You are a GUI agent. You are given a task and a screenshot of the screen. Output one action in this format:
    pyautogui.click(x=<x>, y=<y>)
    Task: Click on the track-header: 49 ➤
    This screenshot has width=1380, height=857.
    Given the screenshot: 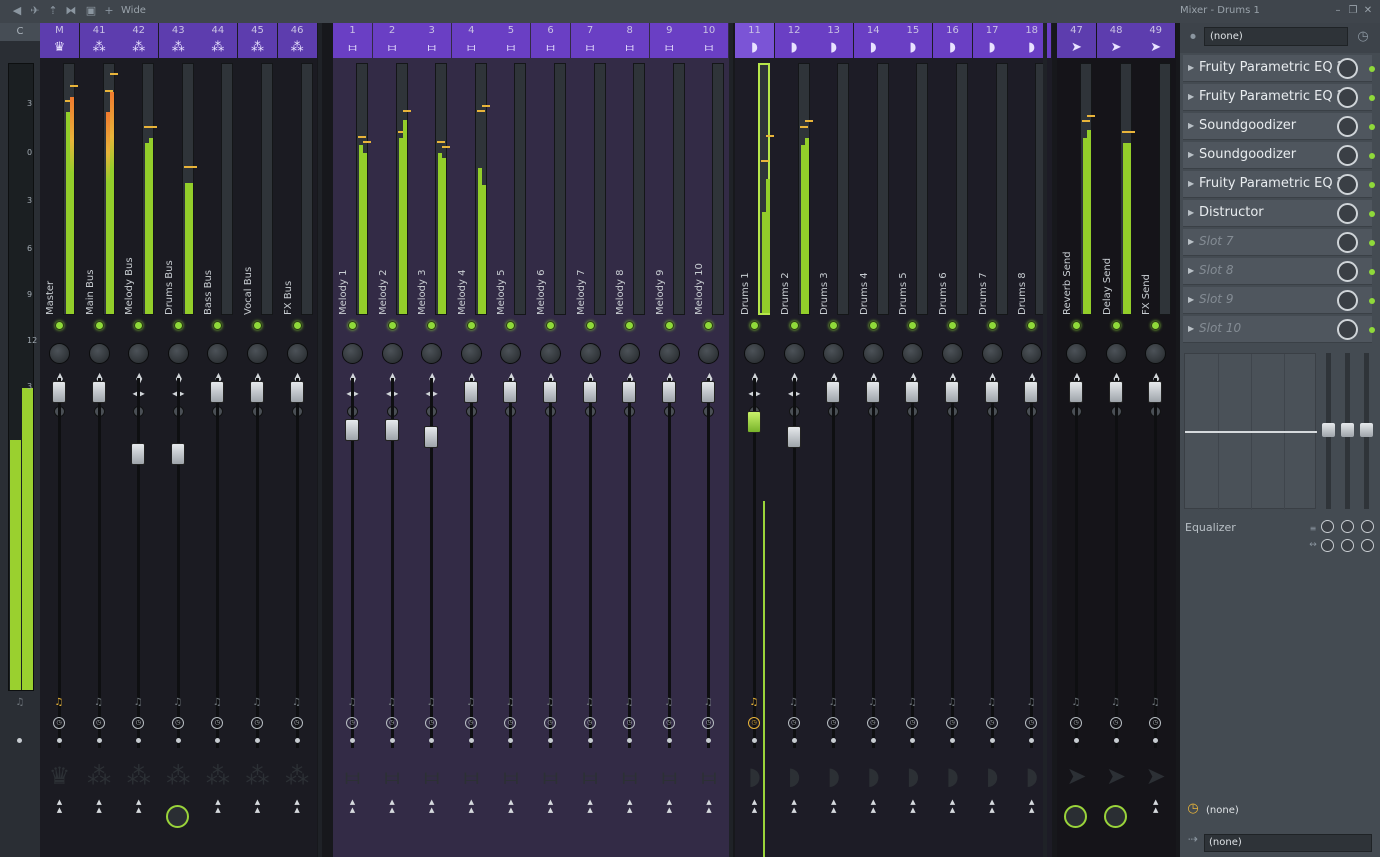 What is the action you would take?
    pyautogui.click(x=1156, y=40)
    